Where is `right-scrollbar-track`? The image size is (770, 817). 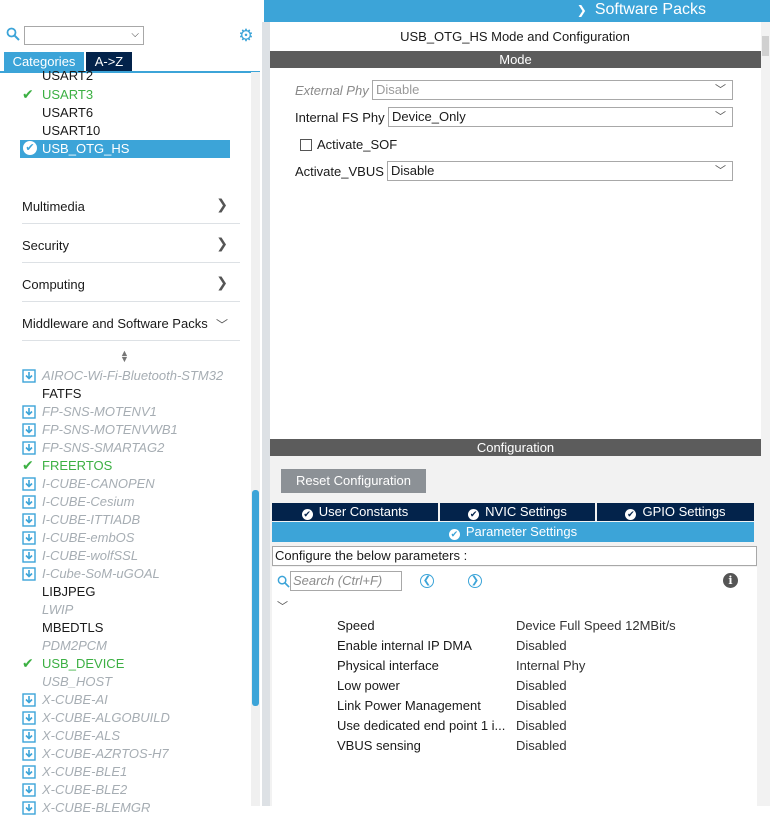 right-scrollbar-track is located at coordinates (765, 414).